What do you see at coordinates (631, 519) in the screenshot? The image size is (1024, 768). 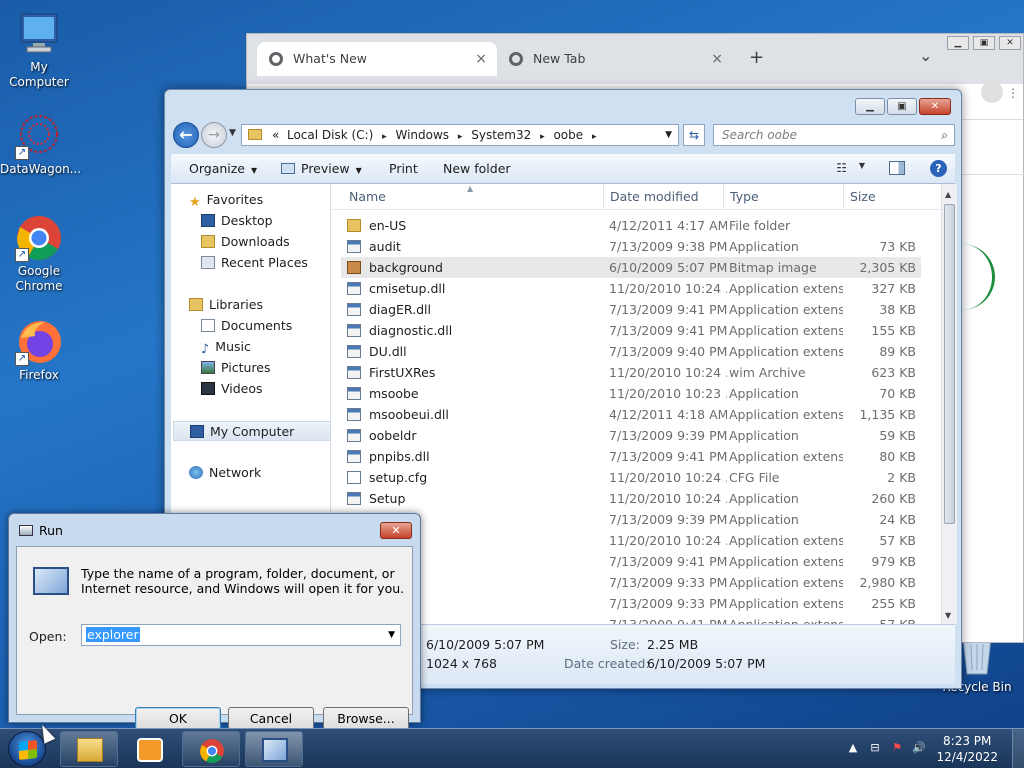 I see `file-row: 7/13/2009 9:39 PM Application 24 KB` at bounding box center [631, 519].